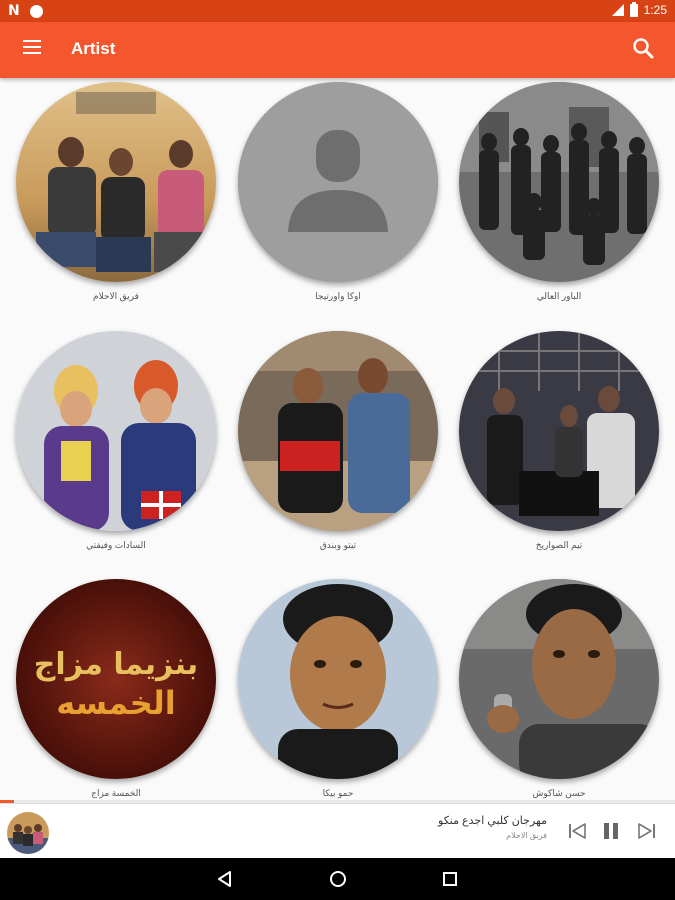 Image resolution: width=675 pixels, height=900 pixels. Describe the element at coordinates (559, 545) in the screenshot. I see `artist-name: تيم الصواريخ` at that location.